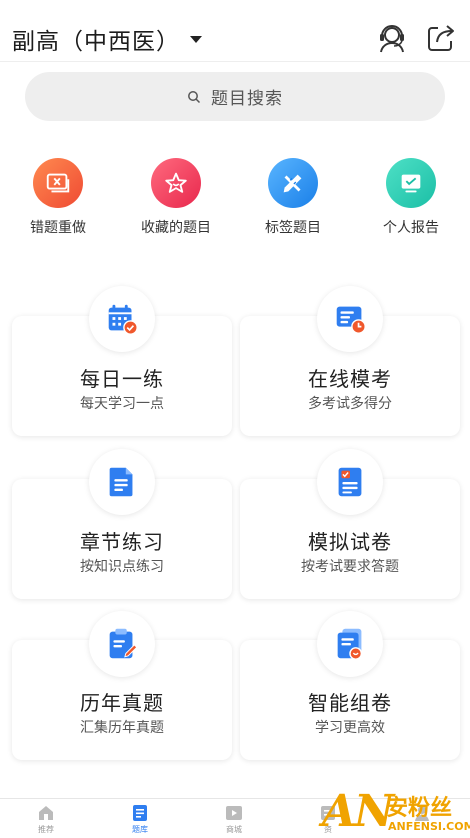  I want to click on tab-recommend: 推荐, so click(46, 819).